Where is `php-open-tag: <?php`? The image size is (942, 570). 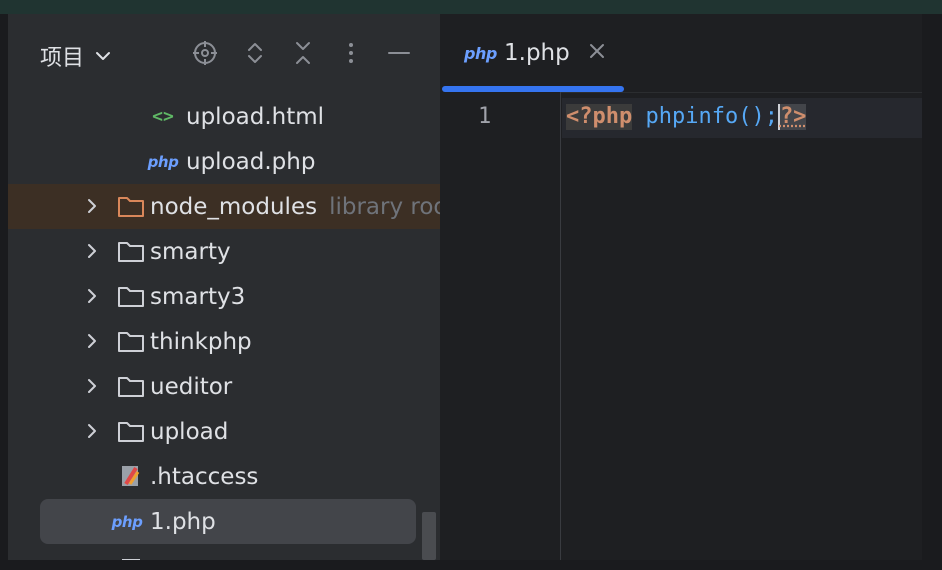
php-open-tag: <?php is located at coordinates (599, 117).